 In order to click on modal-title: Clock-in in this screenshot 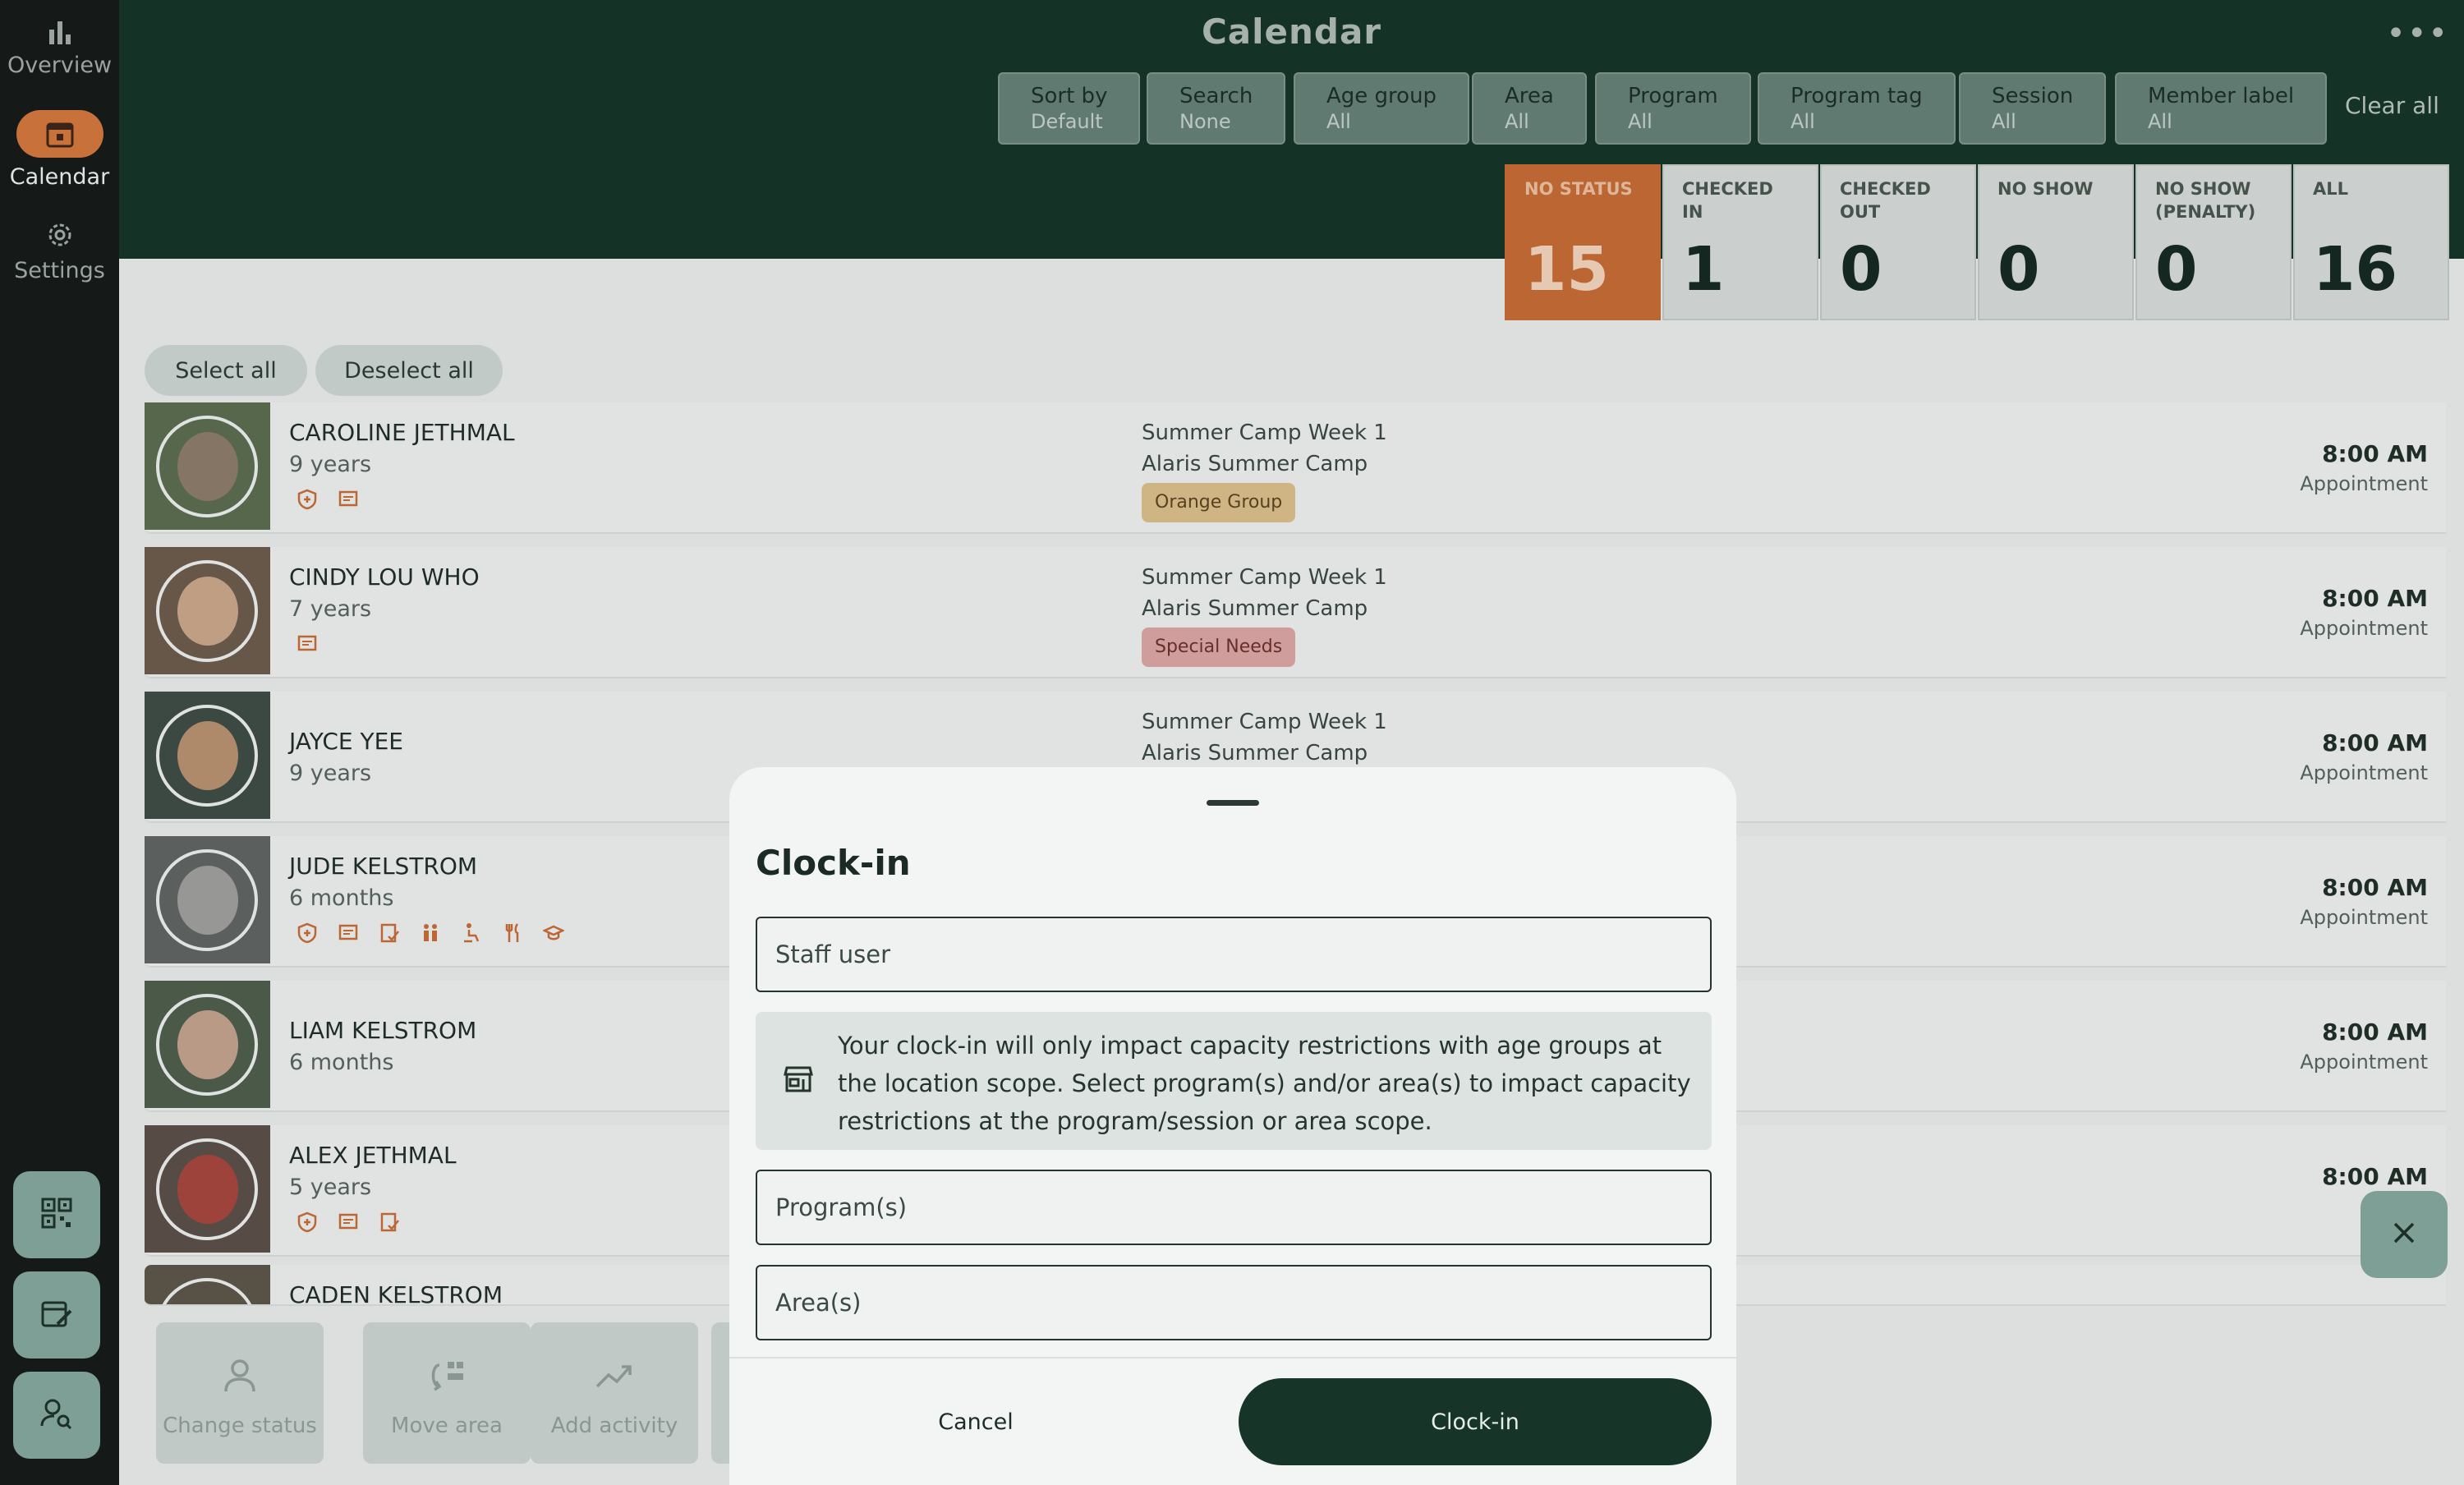, I will do `click(833, 863)`.